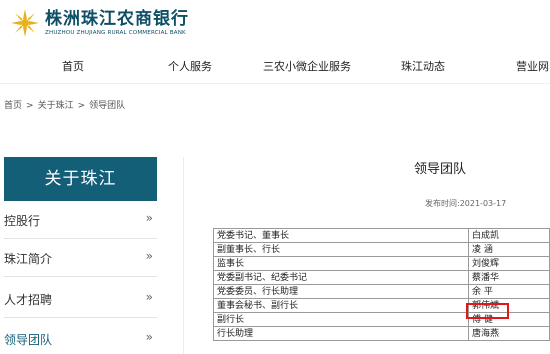 The width and height of the screenshot is (550, 354). What do you see at coordinates (439, 169) in the screenshot?
I see `page-title: 领导团队` at bounding box center [439, 169].